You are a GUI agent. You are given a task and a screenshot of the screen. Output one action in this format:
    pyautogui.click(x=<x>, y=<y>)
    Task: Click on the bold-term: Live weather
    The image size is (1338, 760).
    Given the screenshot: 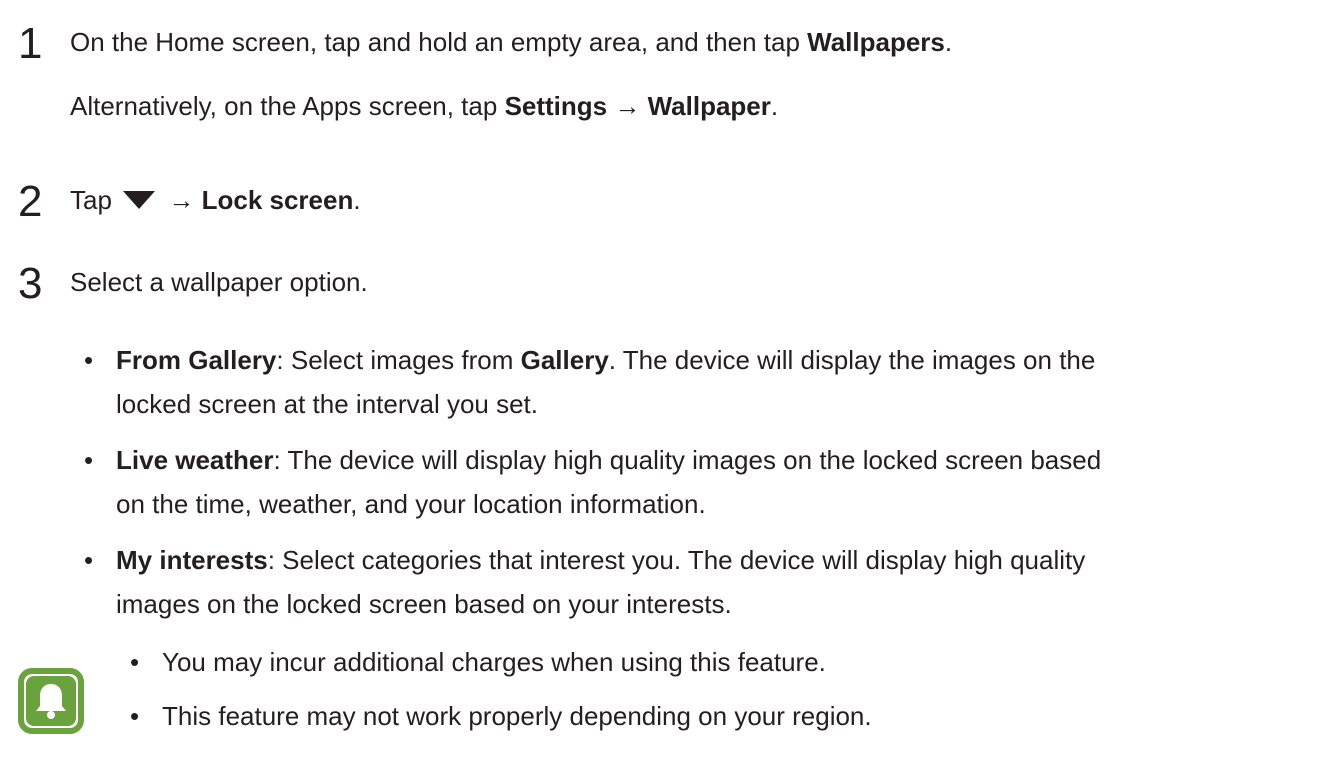 What is the action you would take?
    pyautogui.click(x=195, y=460)
    